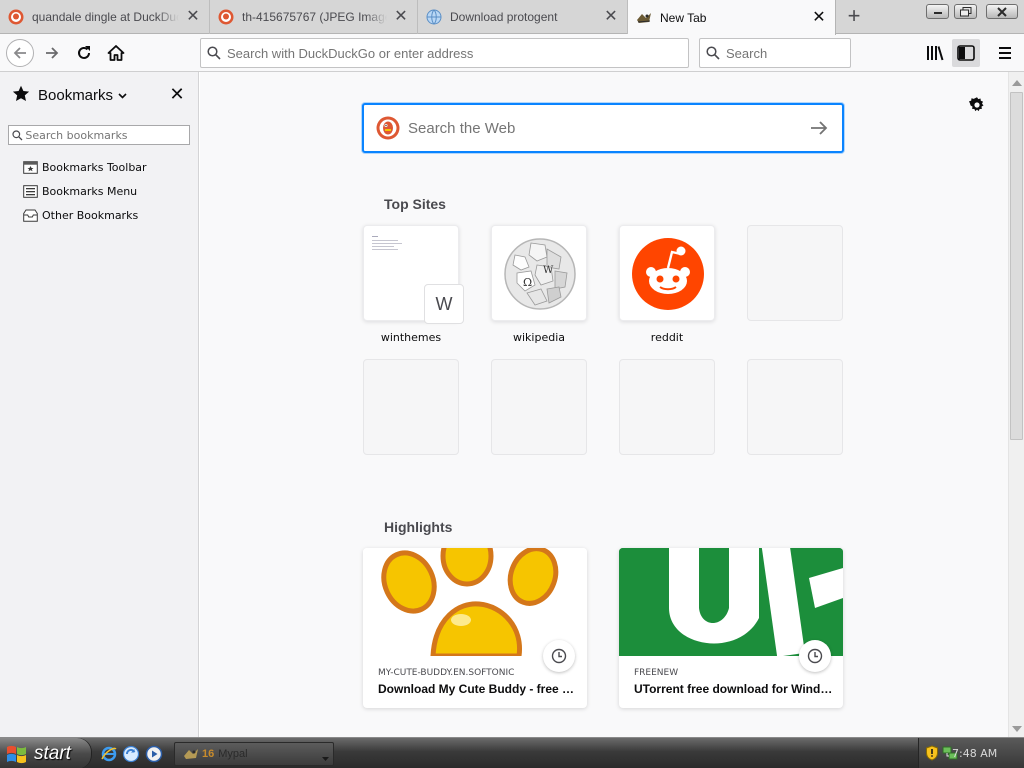  I want to click on sidebar-title: Bookmarks, so click(75, 95).